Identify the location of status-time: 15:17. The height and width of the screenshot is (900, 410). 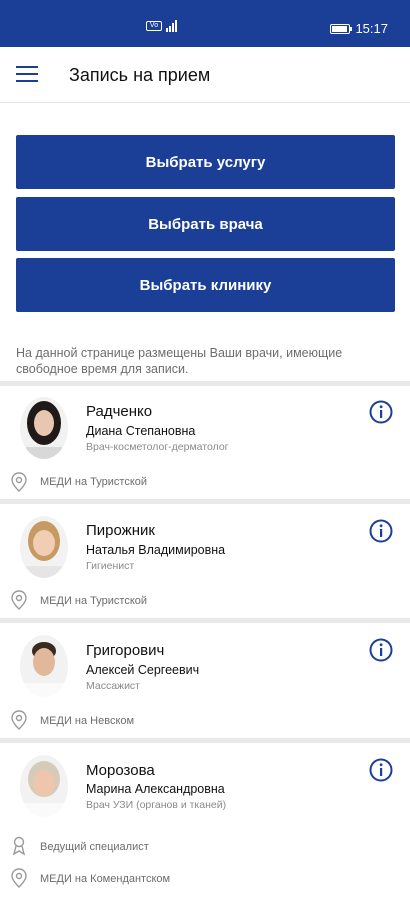
(371, 28).